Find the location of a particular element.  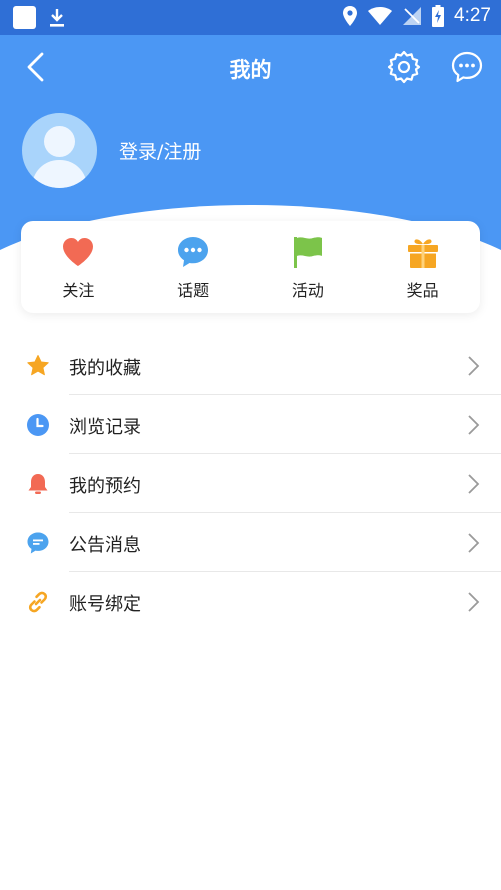

quick-action-prizes: 奖品 is located at coordinates (423, 267).